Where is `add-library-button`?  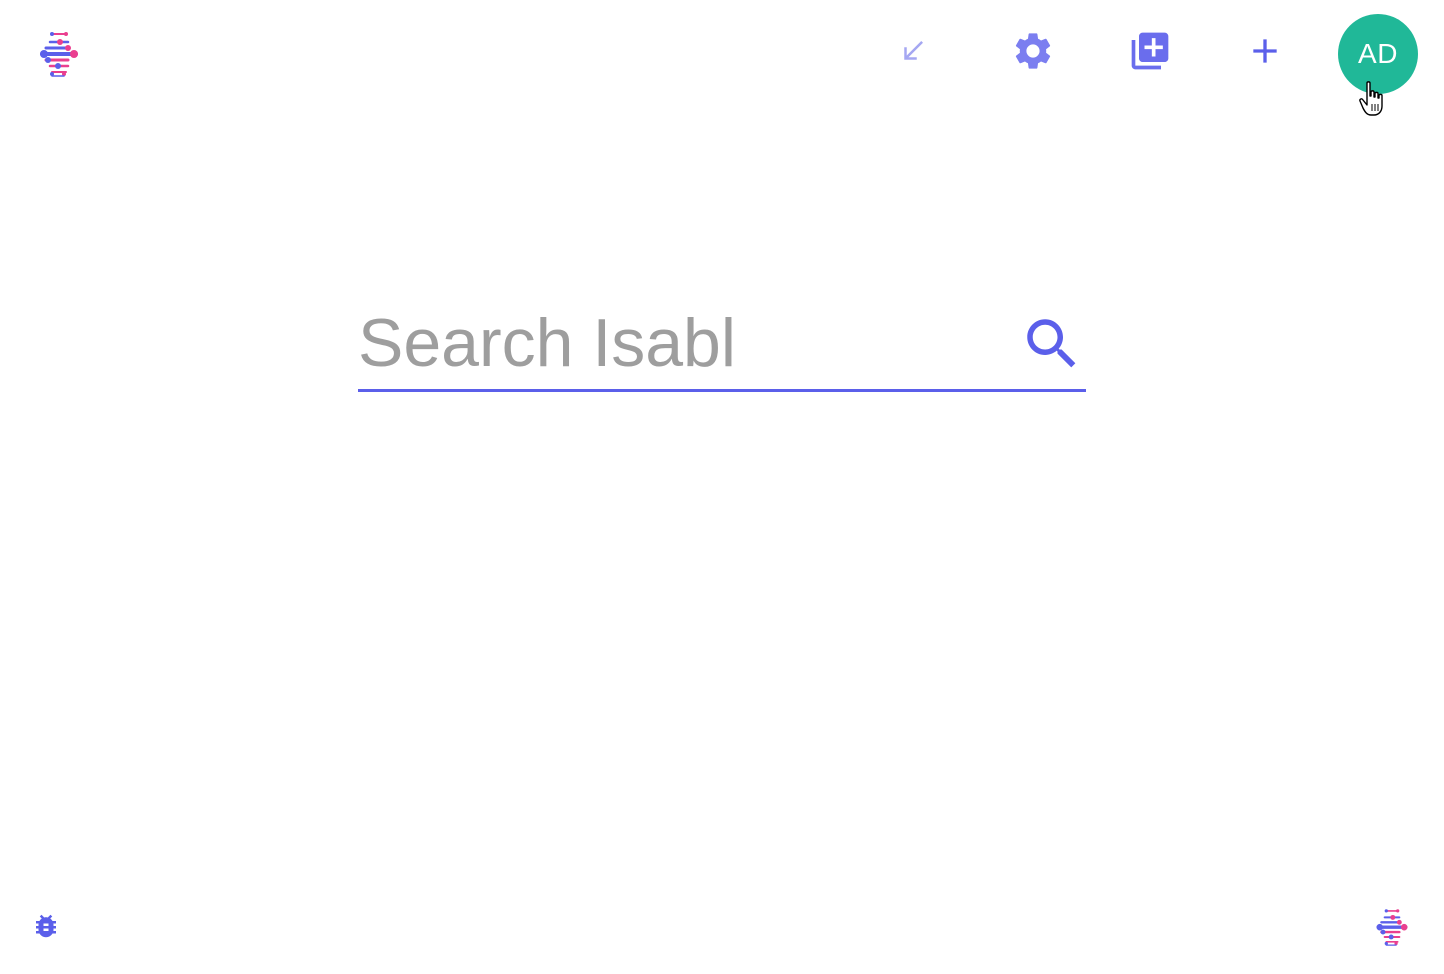
add-library-button is located at coordinates (1150, 53).